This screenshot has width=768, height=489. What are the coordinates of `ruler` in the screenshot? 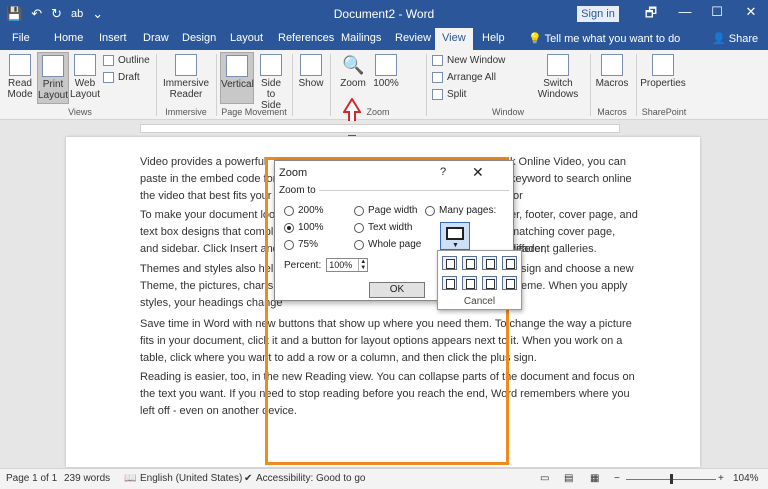 It's located at (384, 128).